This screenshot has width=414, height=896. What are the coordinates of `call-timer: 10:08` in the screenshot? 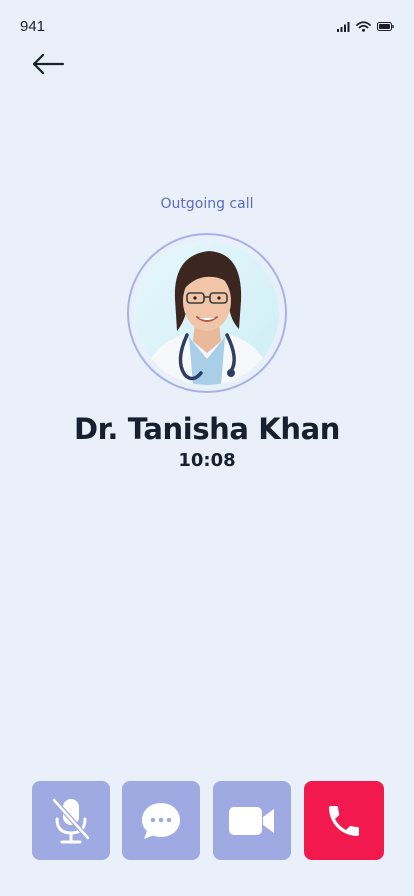 It's located at (207, 460).